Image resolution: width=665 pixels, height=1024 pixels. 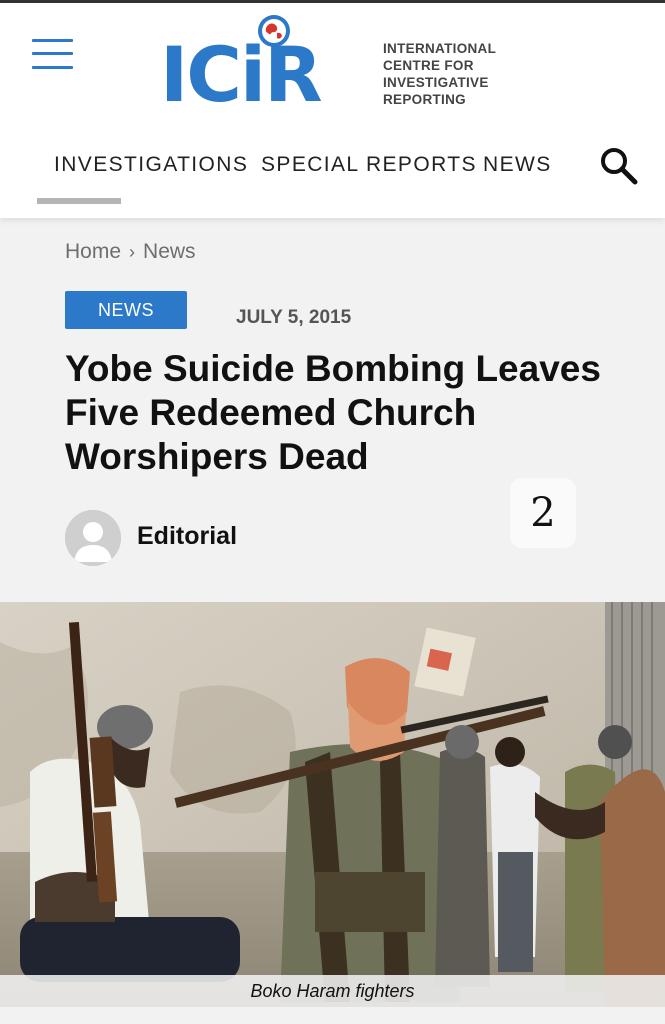 What do you see at coordinates (436, 82) in the screenshot?
I see `logo-subtitle-line: INVESTIGATIVE` at bounding box center [436, 82].